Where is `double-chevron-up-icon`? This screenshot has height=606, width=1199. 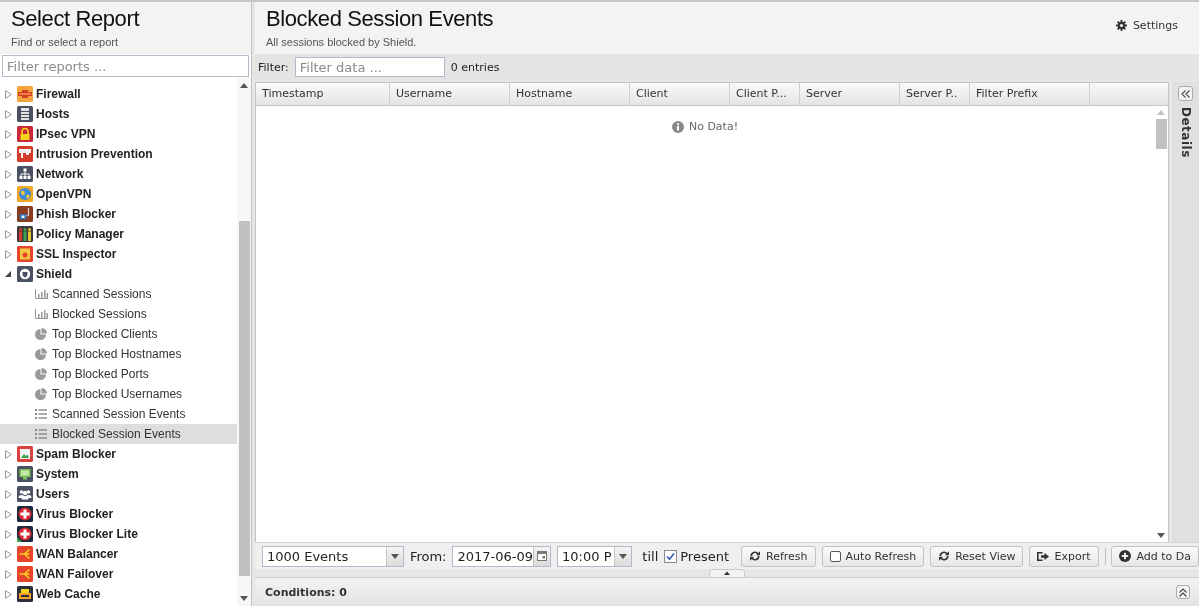
double-chevron-up-icon is located at coordinates (1183, 592).